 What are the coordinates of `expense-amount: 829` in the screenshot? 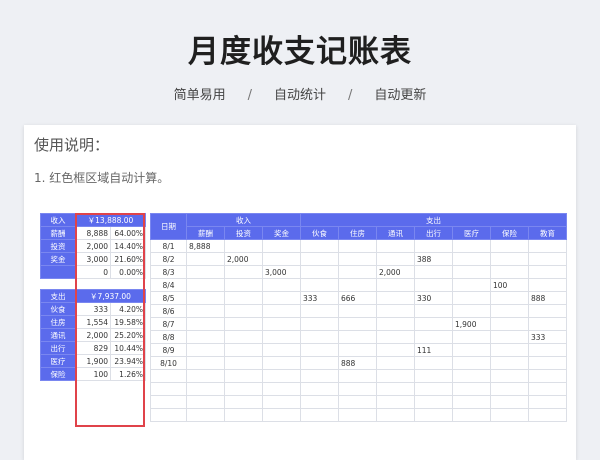 It's located at (93, 348).